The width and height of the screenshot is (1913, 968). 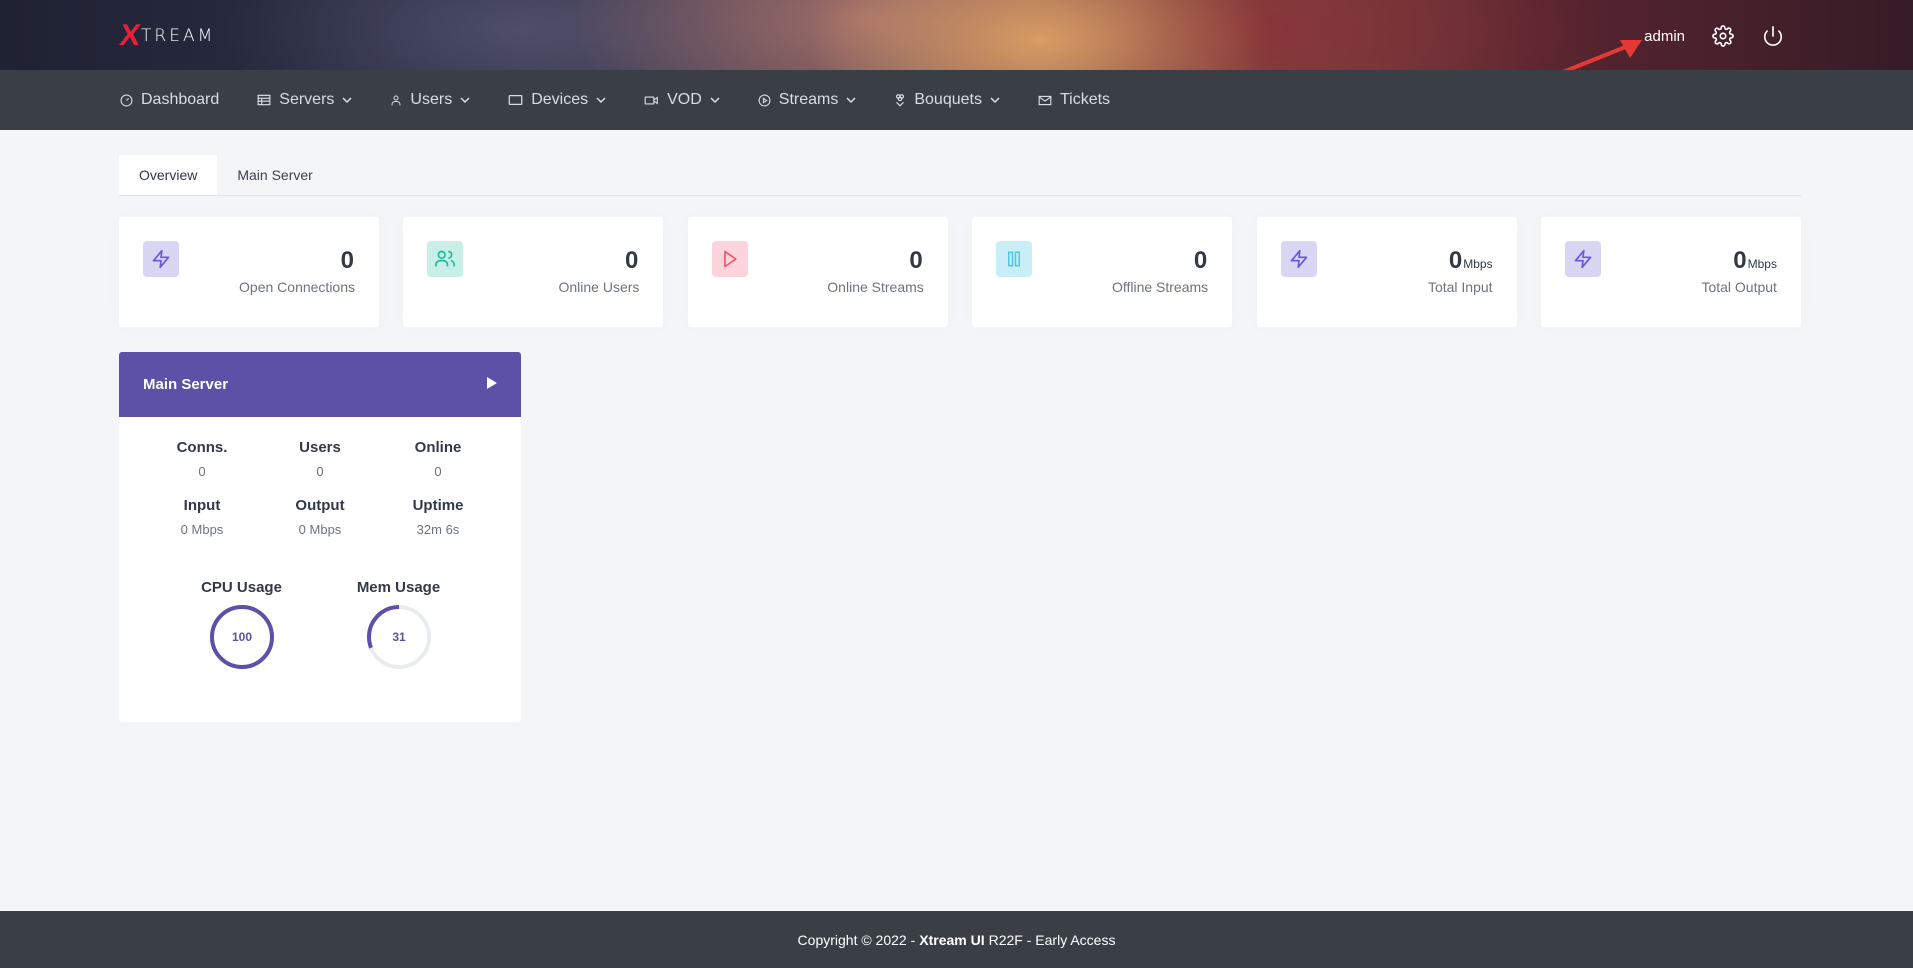 What do you see at coordinates (651, 100) in the screenshot?
I see `video-camera-icon` at bounding box center [651, 100].